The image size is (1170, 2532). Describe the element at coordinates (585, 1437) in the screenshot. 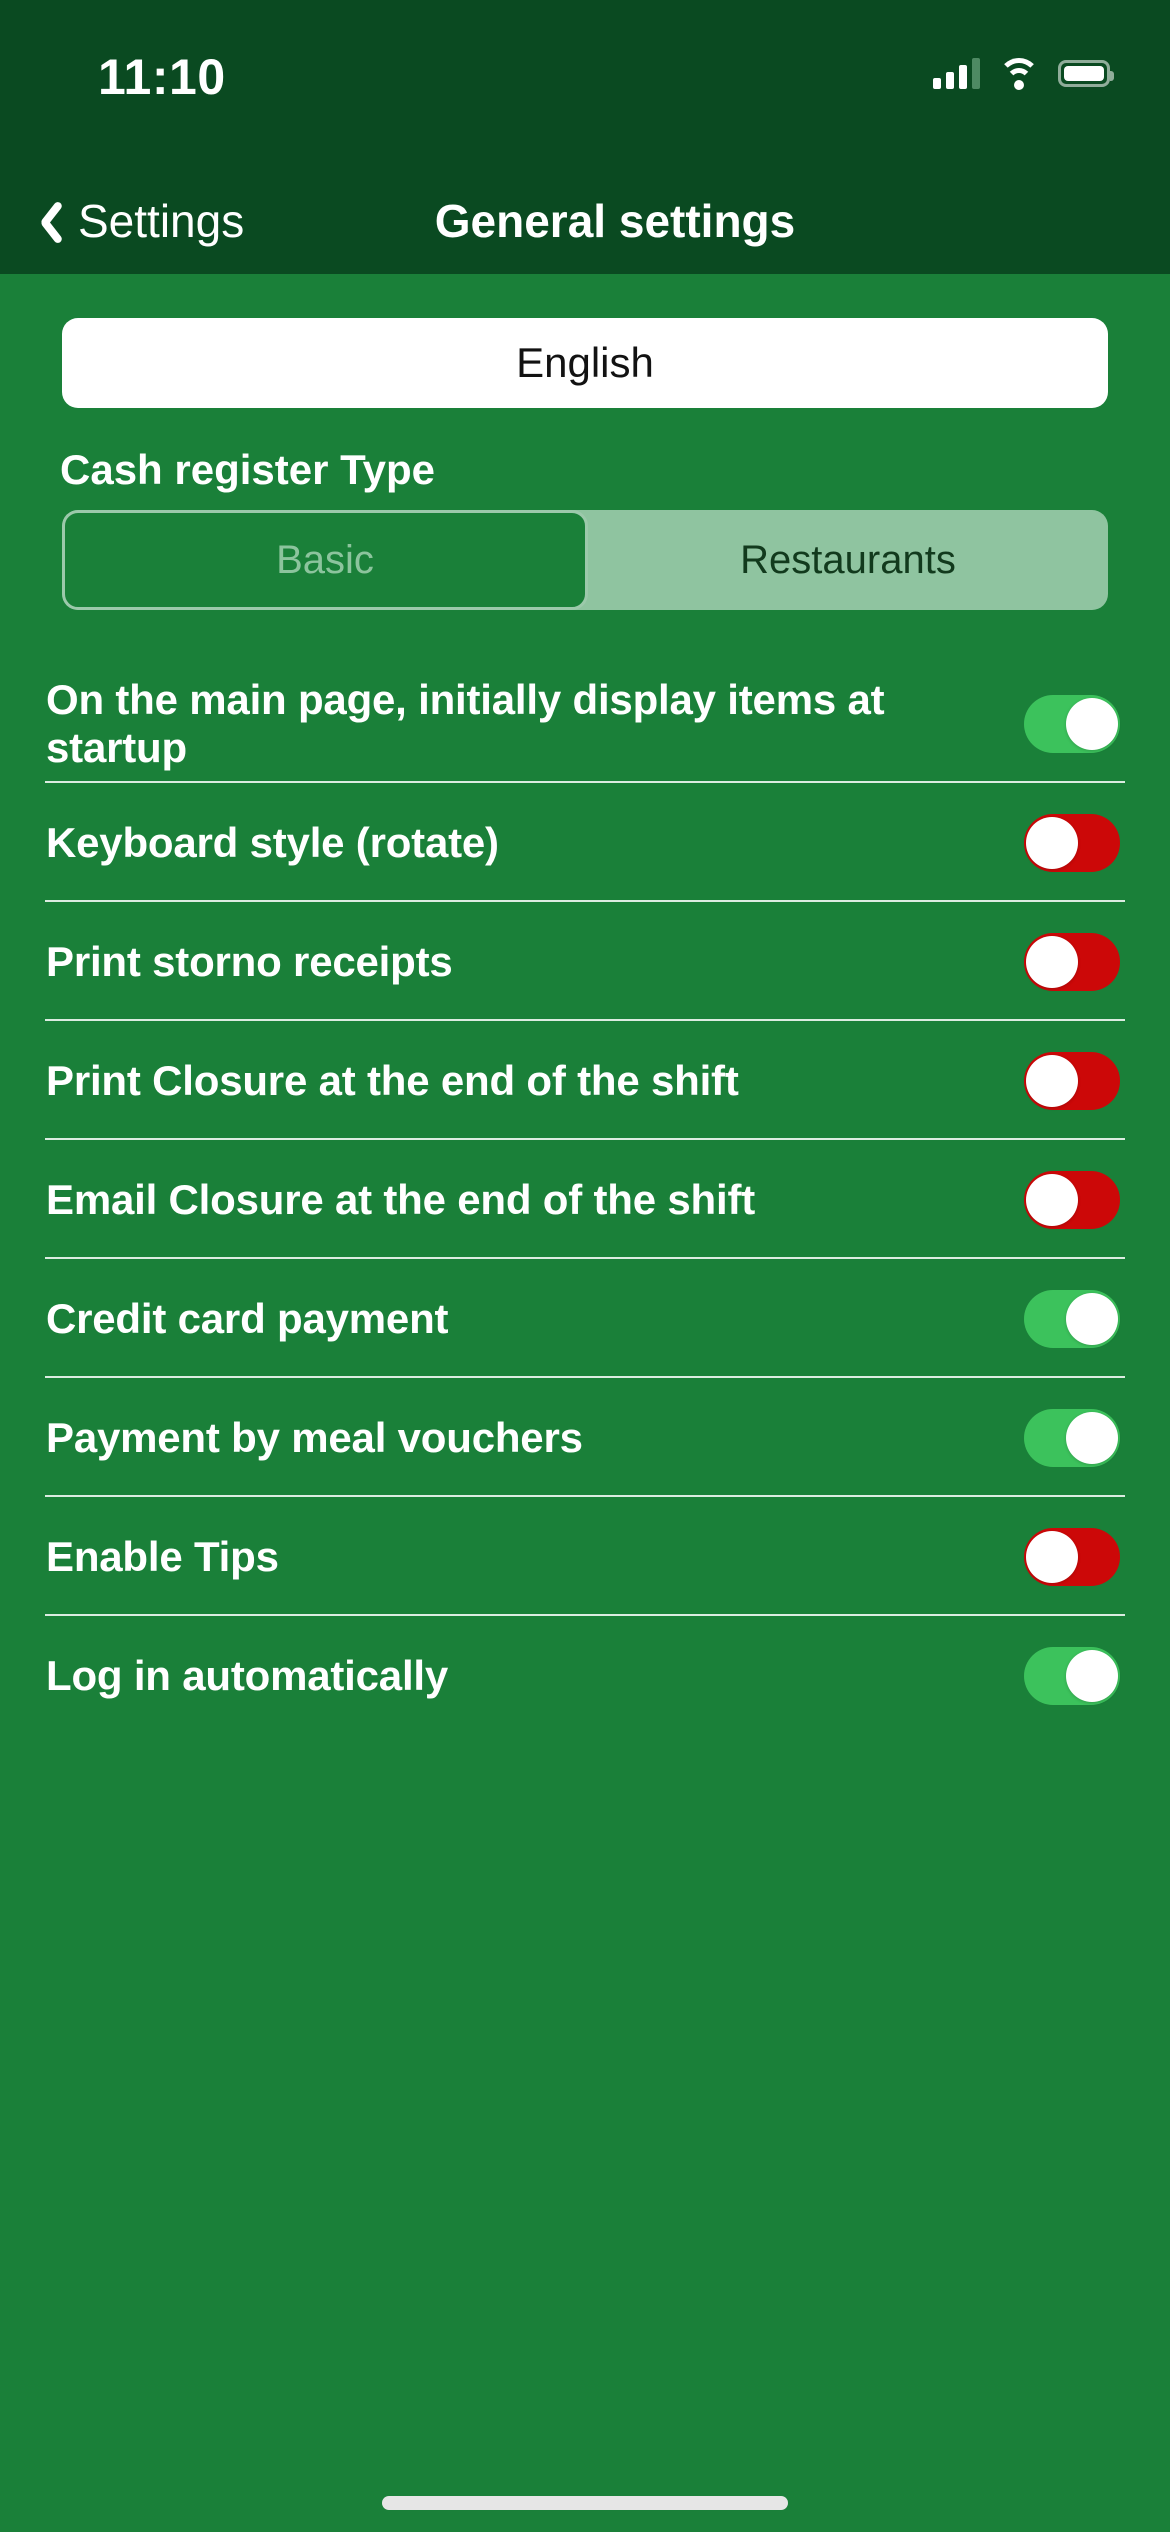

I see `setting-row-payment-by-meal-vouchers: Payment by meal vouchers` at that location.